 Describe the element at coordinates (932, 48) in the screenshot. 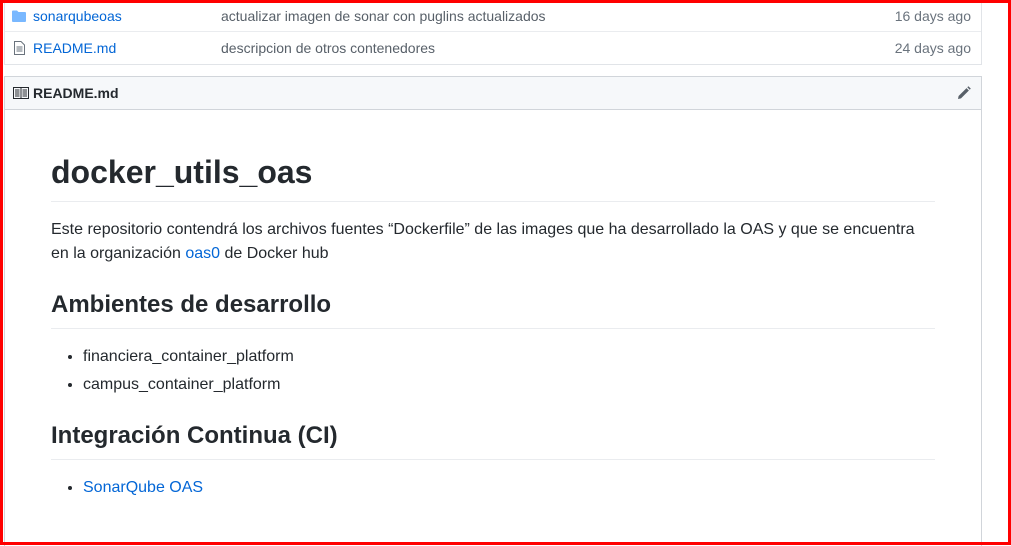

I see `commit-age: 24 days ago` at that location.